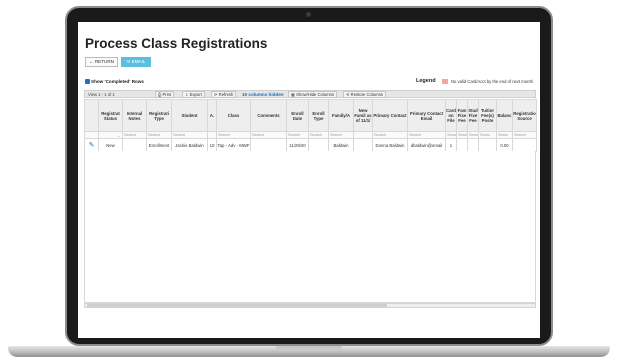 The height and width of the screenshot is (361, 618). What do you see at coordinates (462, 135) in the screenshot?
I see `fam-fee-filter-input: Searc` at bounding box center [462, 135].